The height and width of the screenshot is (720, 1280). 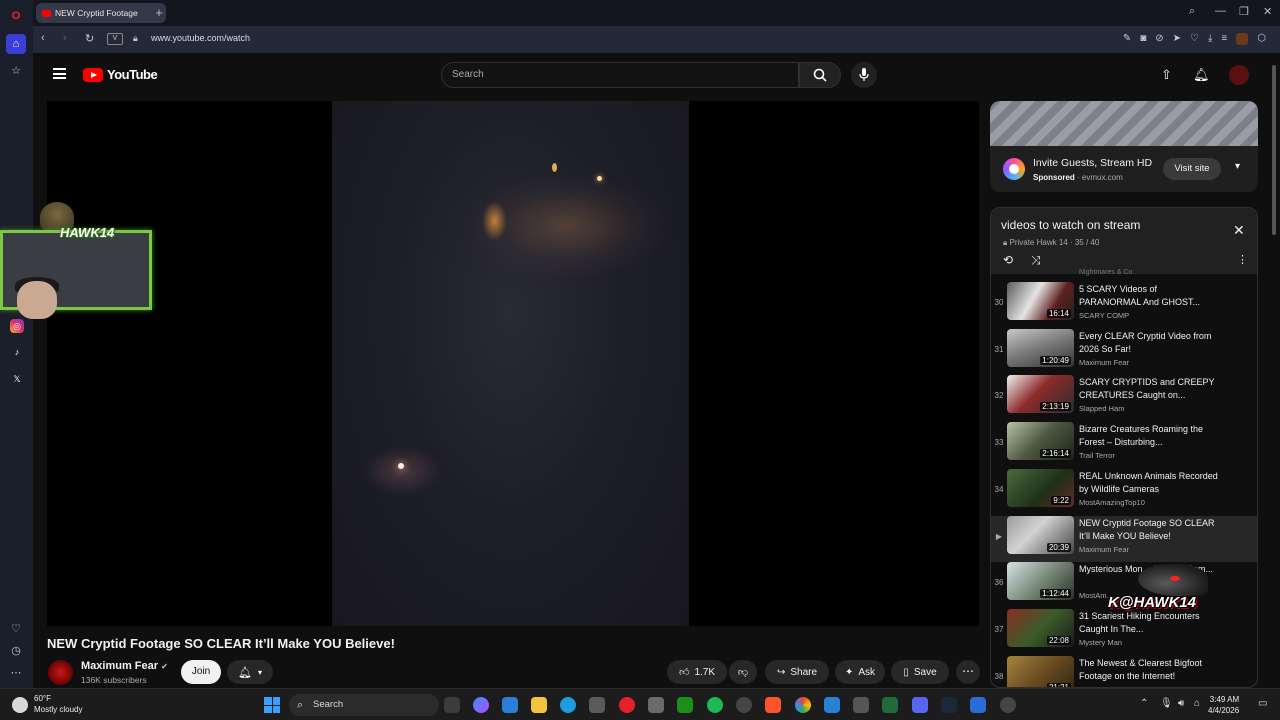 What do you see at coordinates (890, 705) in the screenshot?
I see `excel-icon` at bounding box center [890, 705].